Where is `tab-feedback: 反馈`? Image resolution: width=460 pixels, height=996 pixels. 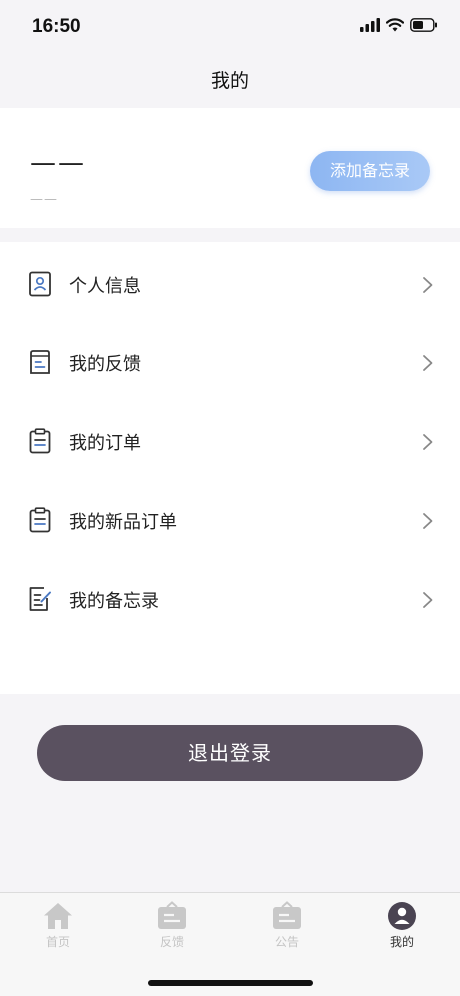 tab-feedback: 反馈 is located at coordinates (172, 925).